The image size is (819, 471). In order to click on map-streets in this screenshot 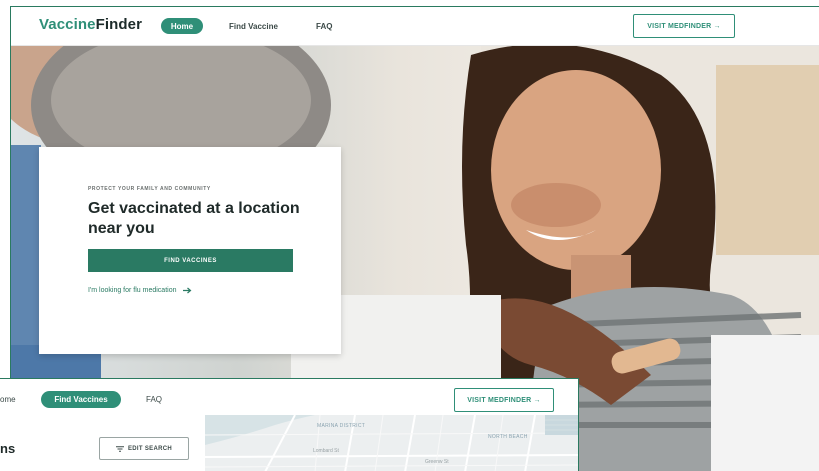, I will do `click(391, 443)`.